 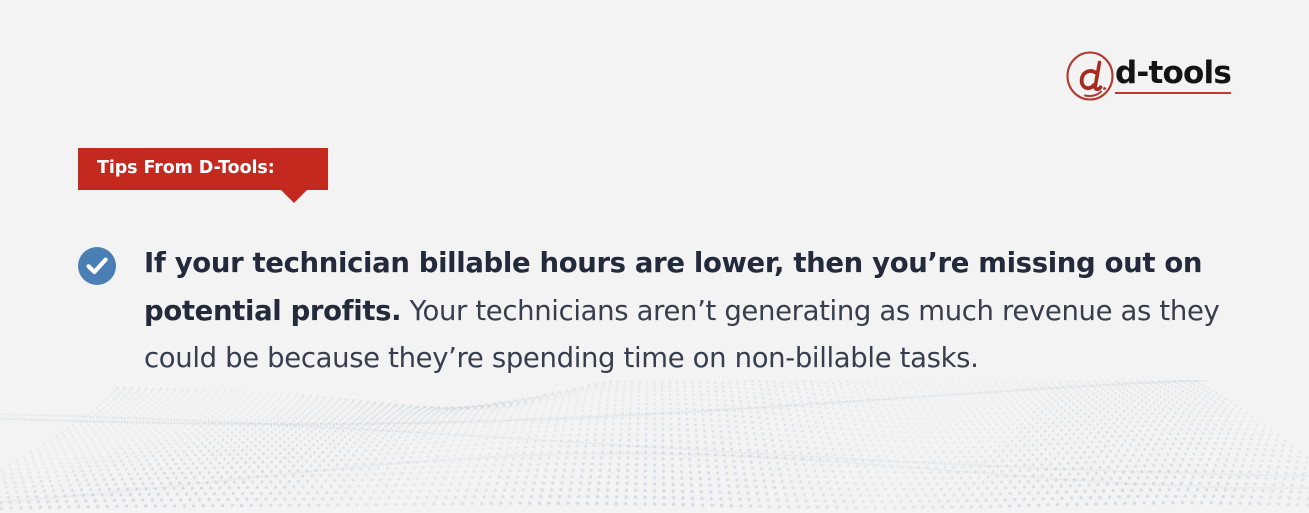 I want to click on d-tools-logo: d-tools, so click(x=1148, y=77).